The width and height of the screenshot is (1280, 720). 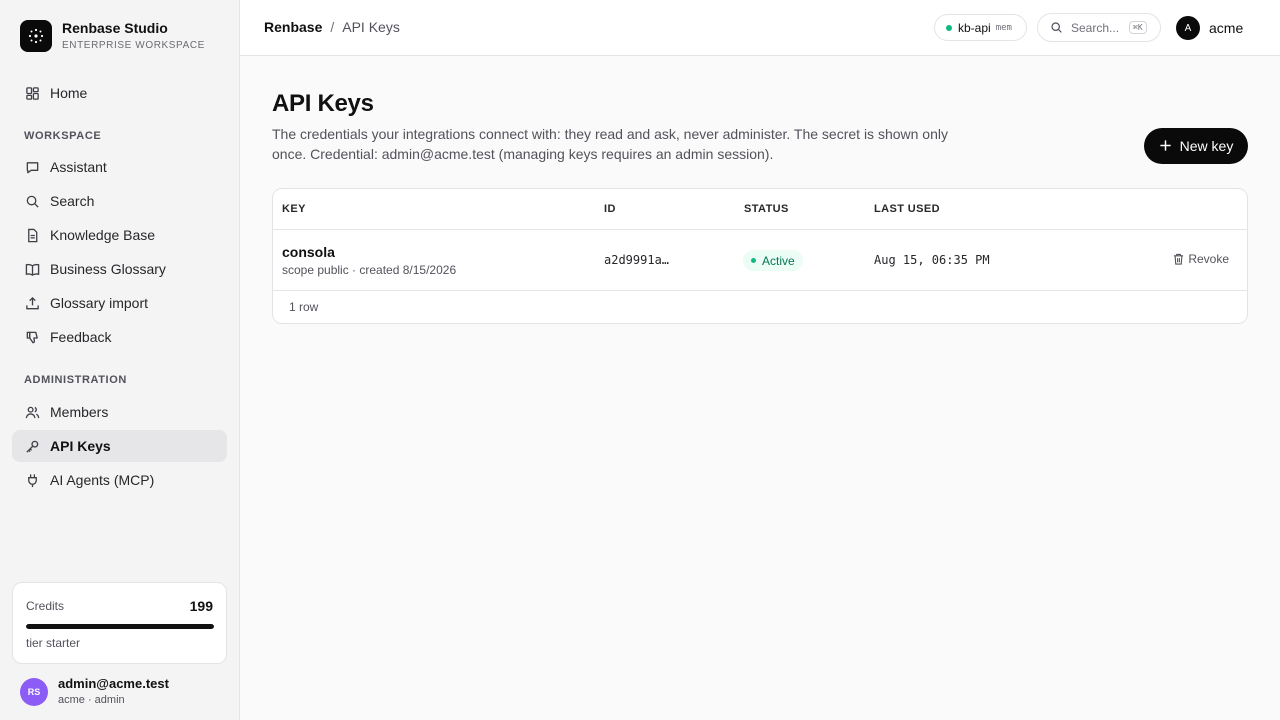 I want to click on credits-card: Credits 199 tier starter, so click(x=119, y=623).